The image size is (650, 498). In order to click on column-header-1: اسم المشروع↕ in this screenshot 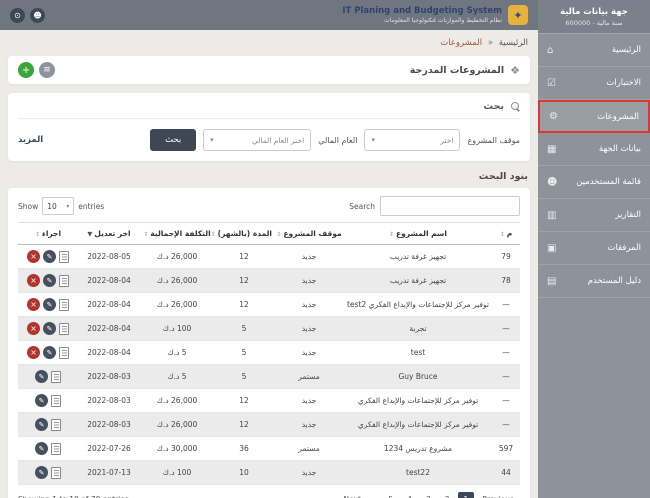, I will do `click(418, 233)`.